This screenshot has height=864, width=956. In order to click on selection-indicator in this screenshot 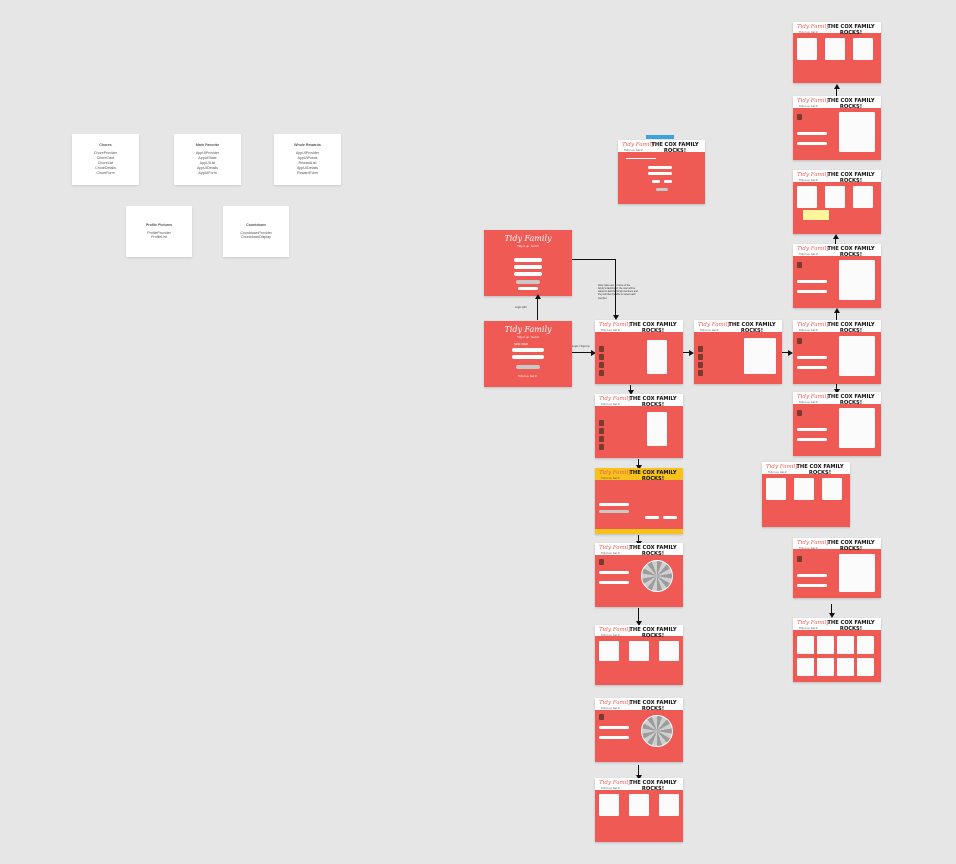, I will do `click(660, 137)`.